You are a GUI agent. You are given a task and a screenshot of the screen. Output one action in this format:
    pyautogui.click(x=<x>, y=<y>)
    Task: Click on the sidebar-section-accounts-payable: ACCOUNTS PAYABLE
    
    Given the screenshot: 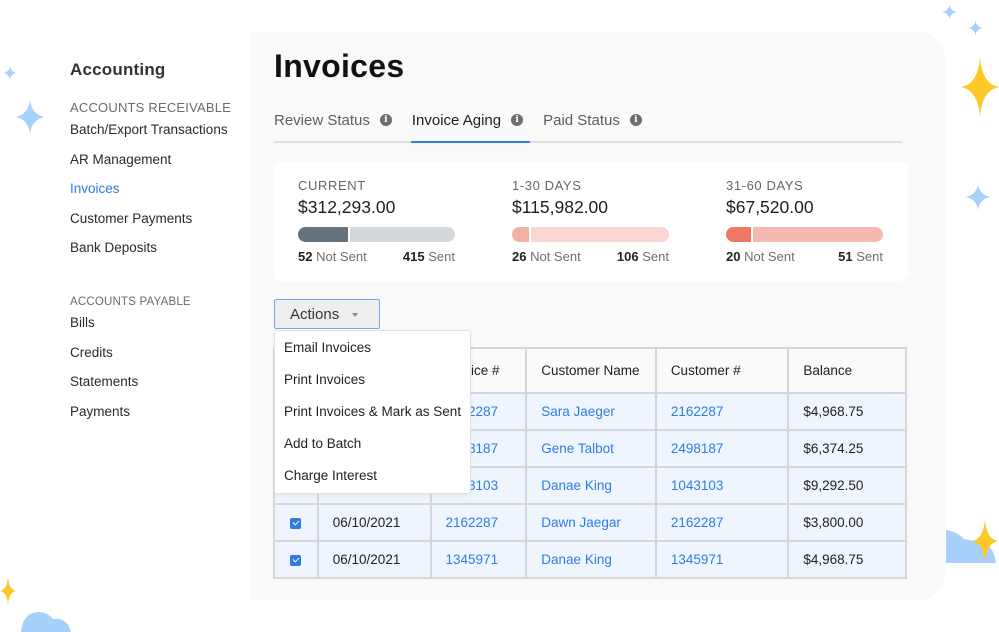 What is the action you would take?
    pyautogui.click(x=130, y=301)
    